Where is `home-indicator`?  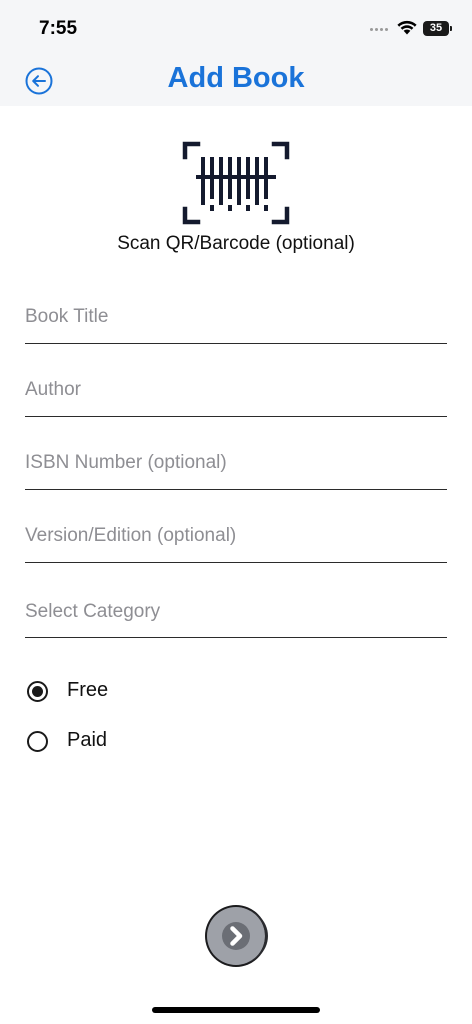
home-indicator is located at coordinates (236, 1010).